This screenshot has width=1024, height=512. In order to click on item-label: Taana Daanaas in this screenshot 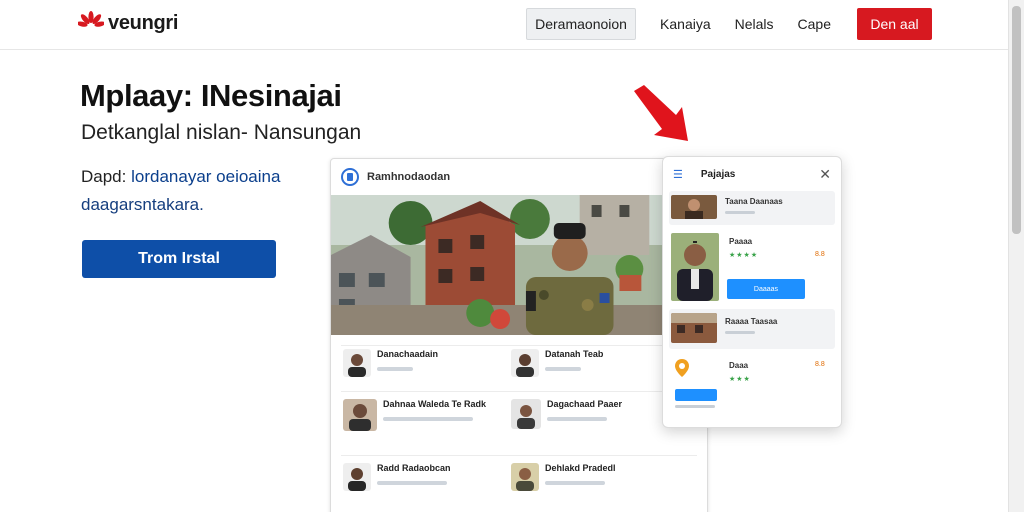, I will do `click(754, 201)`.